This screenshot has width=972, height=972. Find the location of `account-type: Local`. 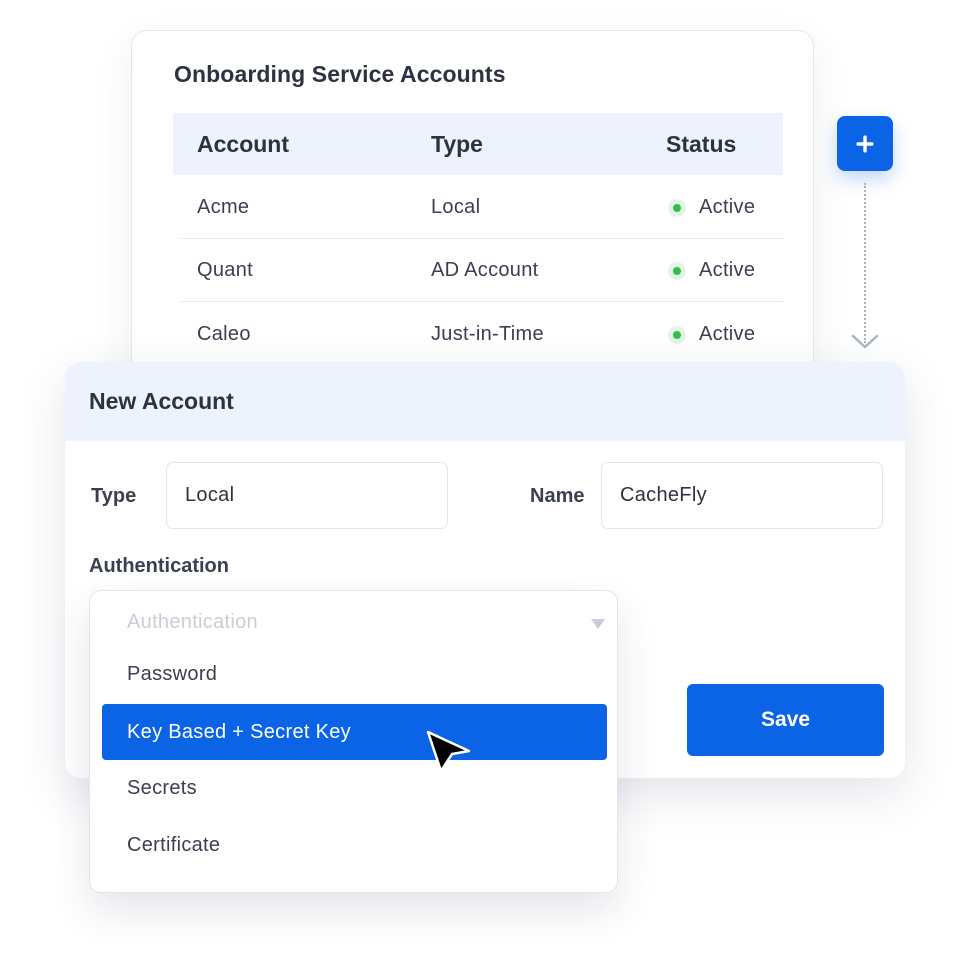

account-type: Local is located at coordinates (456, 207).